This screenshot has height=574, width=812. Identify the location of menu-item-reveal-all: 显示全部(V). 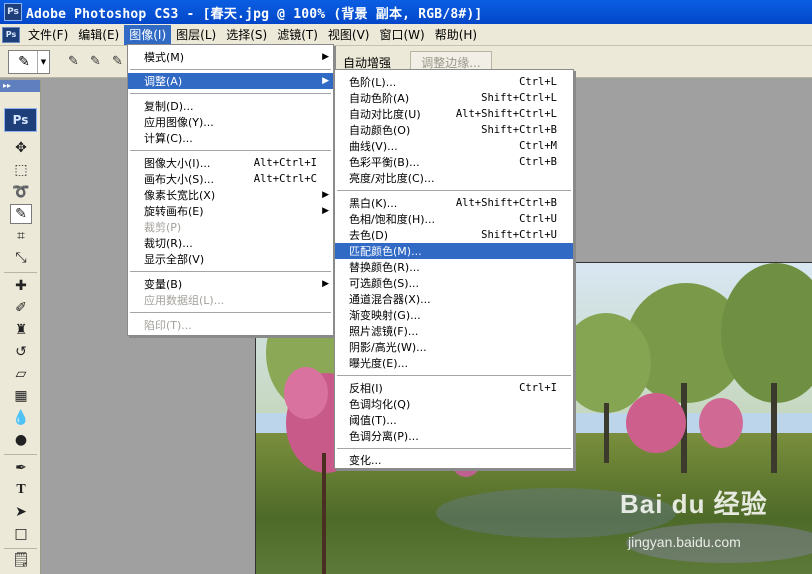
(230, 259).